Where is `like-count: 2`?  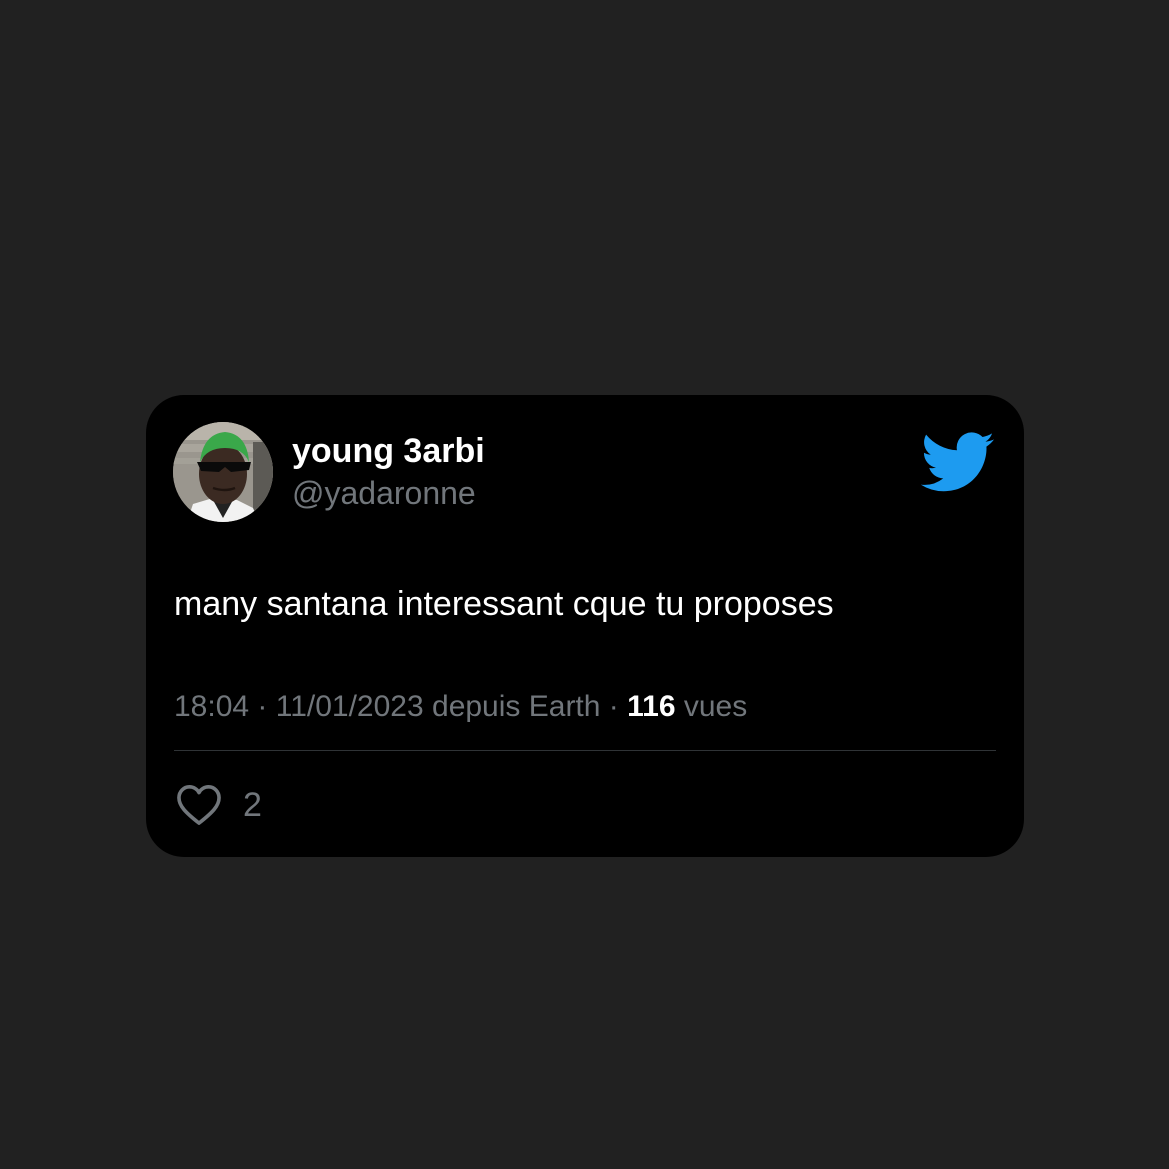
like-count: 2 is located at coordinates (252, 805).